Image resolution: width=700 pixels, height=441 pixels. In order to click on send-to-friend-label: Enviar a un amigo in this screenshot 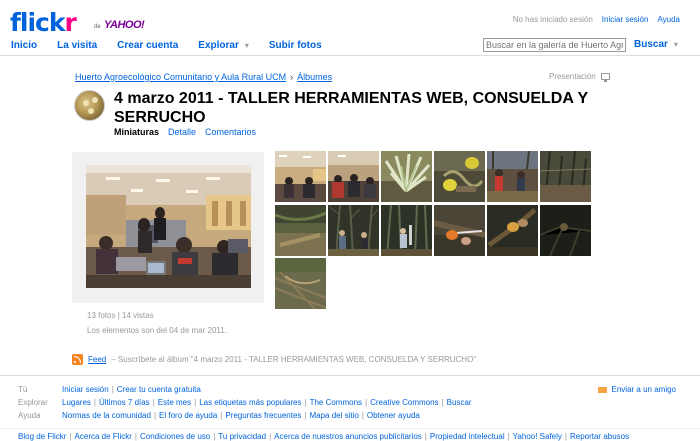, I will do `click(643, 389)`.